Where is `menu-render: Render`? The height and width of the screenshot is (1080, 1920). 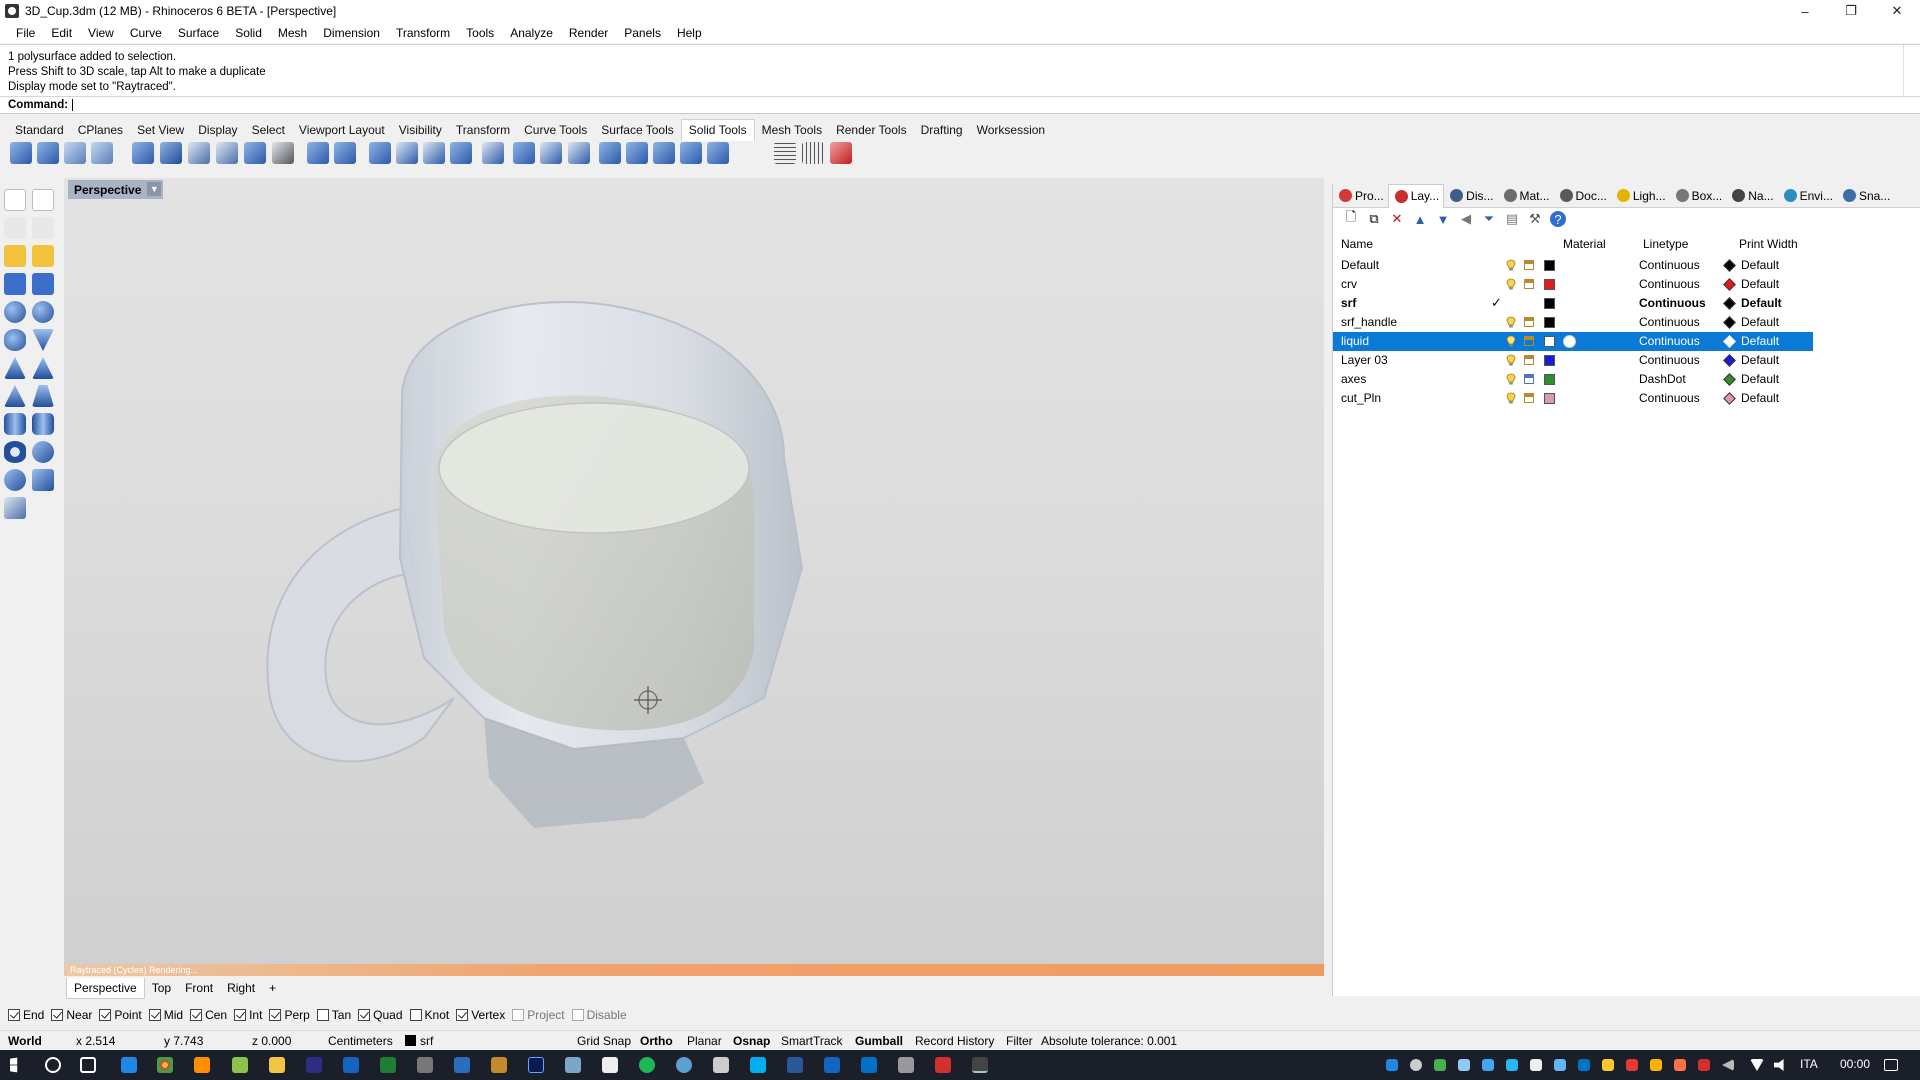 menu-render: Render is located at coordinates (588, 33).